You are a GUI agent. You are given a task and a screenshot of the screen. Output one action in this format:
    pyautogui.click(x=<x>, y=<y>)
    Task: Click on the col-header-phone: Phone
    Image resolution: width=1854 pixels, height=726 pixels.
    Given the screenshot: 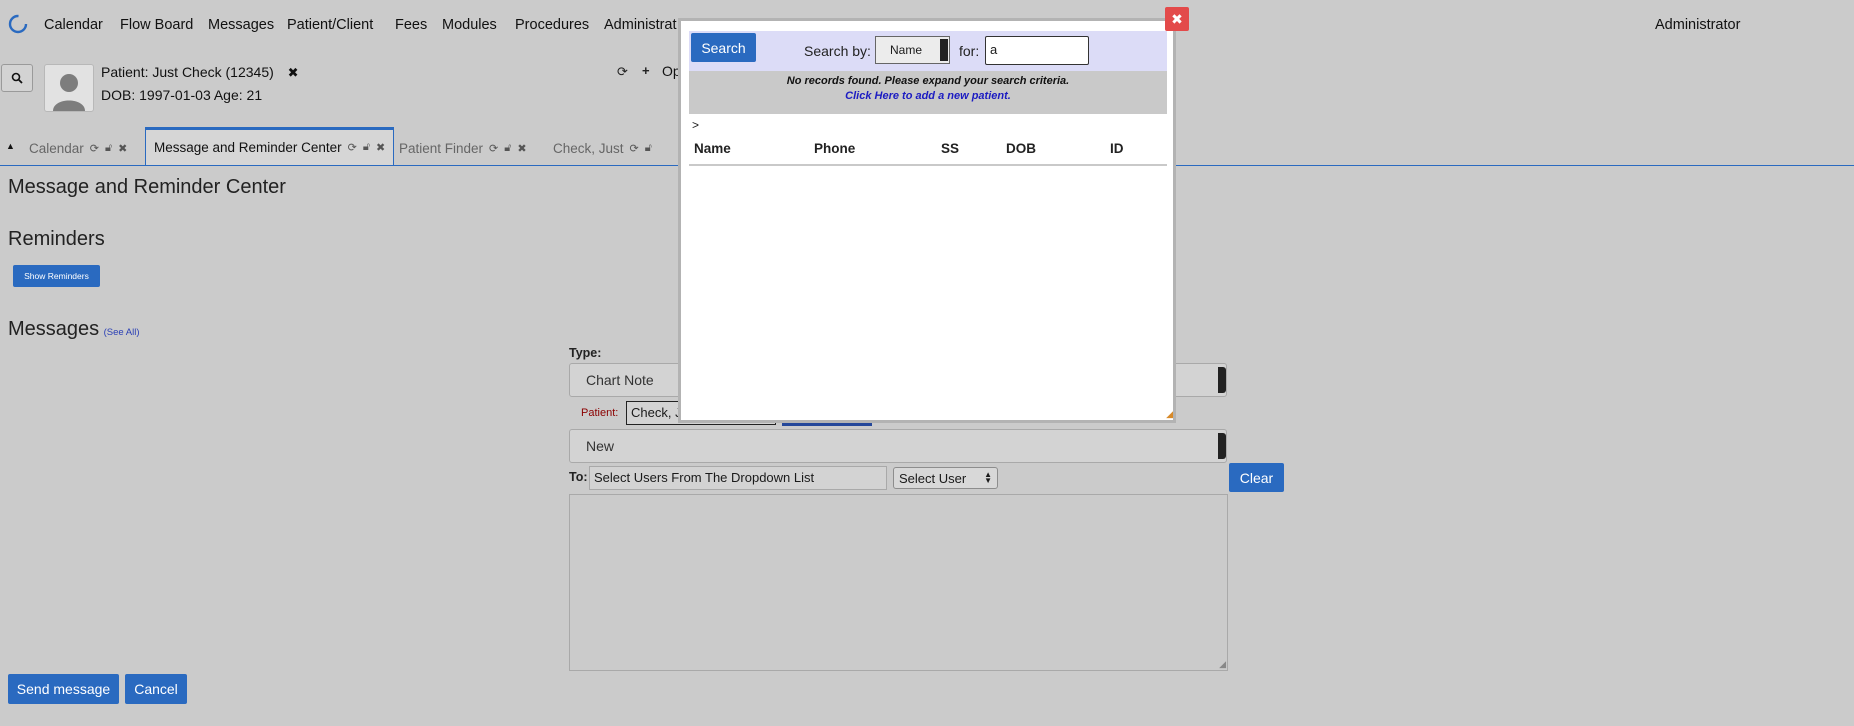 What is the action you would take?
    pyautogui.click(x=834, y=148)
    